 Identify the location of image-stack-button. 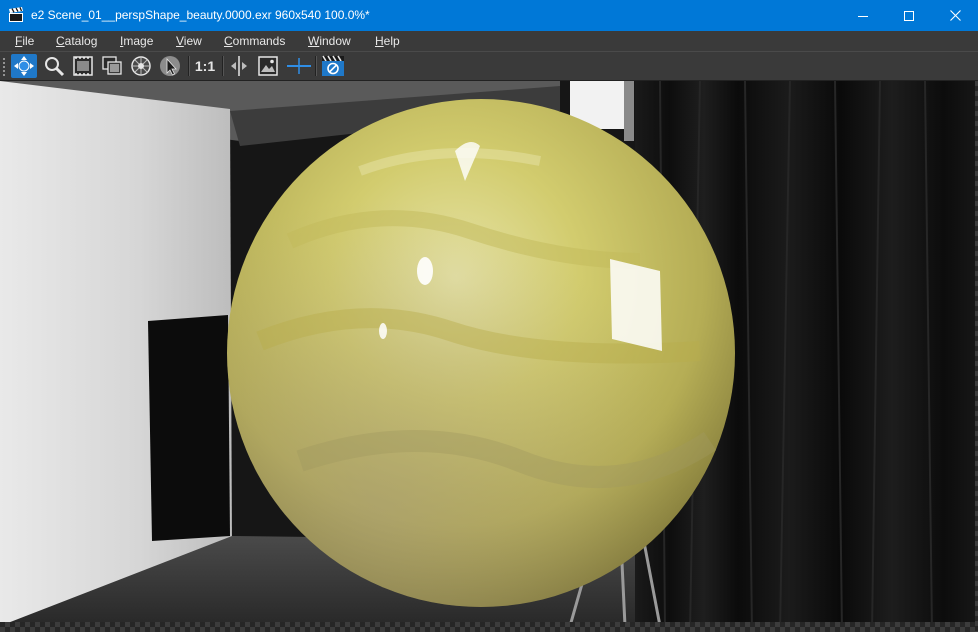
(112, 66).